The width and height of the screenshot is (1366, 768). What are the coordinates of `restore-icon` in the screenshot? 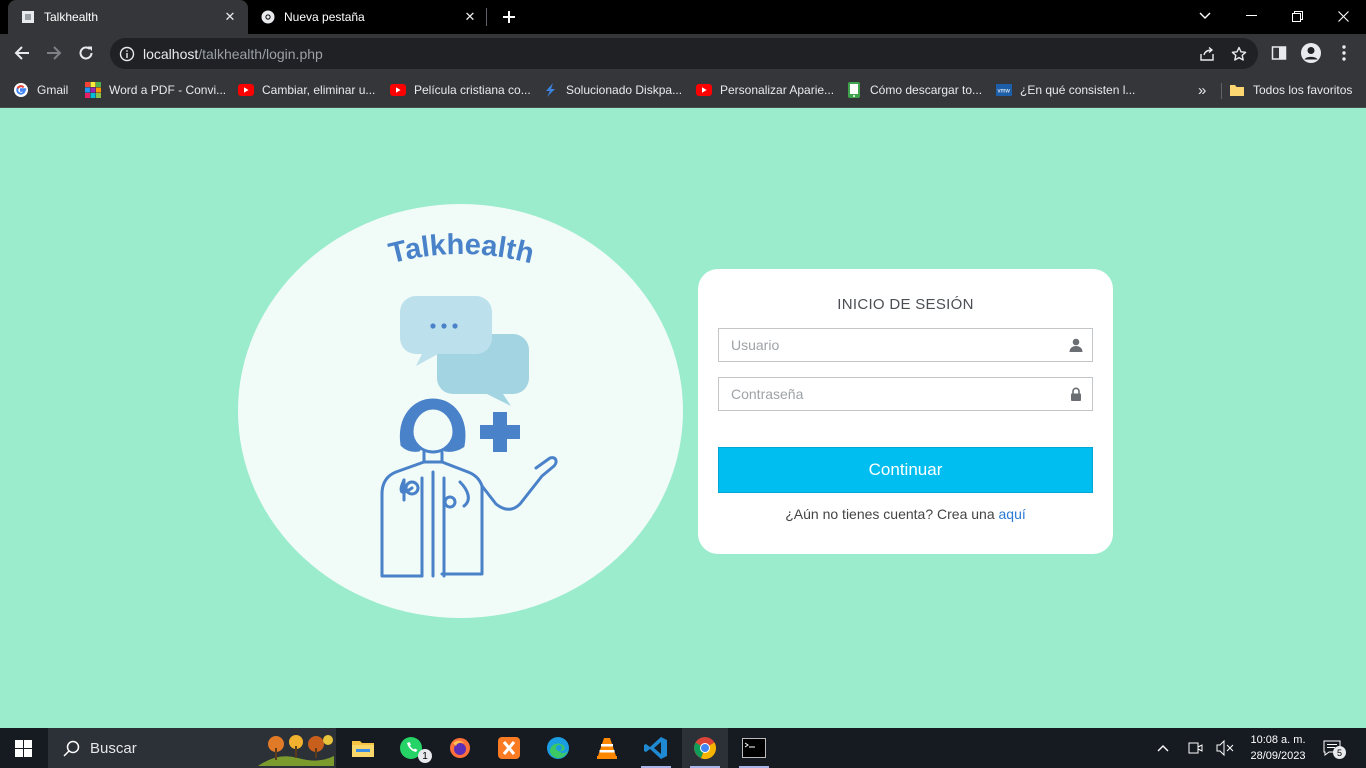 It's located at (1297, 16).